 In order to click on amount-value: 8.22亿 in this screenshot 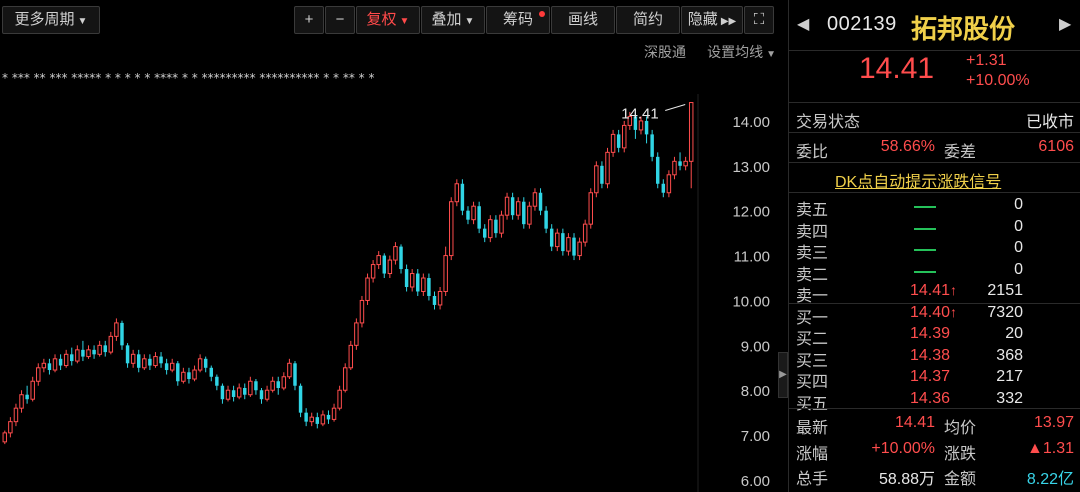, I will do `click(1050, 479)`.